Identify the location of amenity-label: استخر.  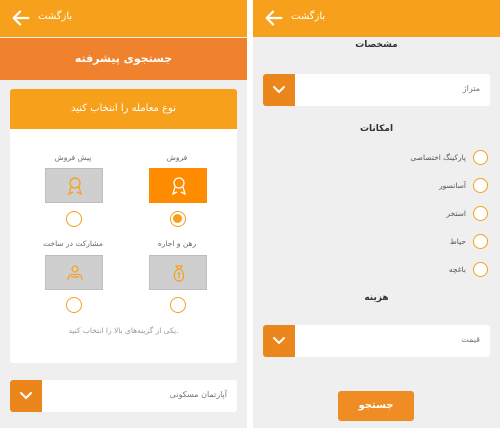
(456, 213).